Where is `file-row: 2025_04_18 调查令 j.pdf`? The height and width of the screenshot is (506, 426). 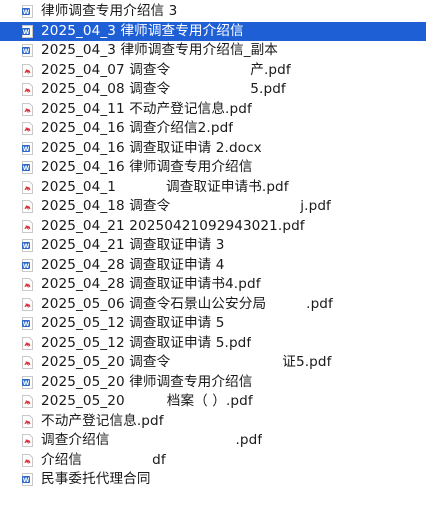
file-row: 2025_04_18 调查令 j.pdf is located at coordinates (213, 207).